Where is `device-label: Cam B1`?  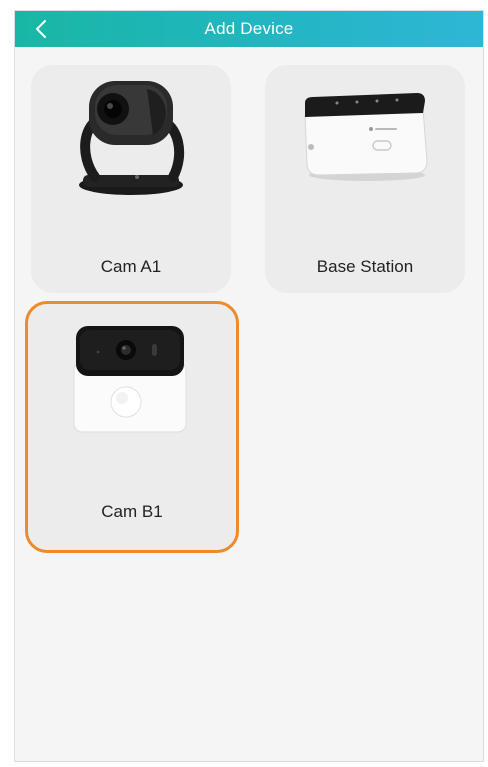 device-label: Cam B1 is located at coordinates (132, 511).